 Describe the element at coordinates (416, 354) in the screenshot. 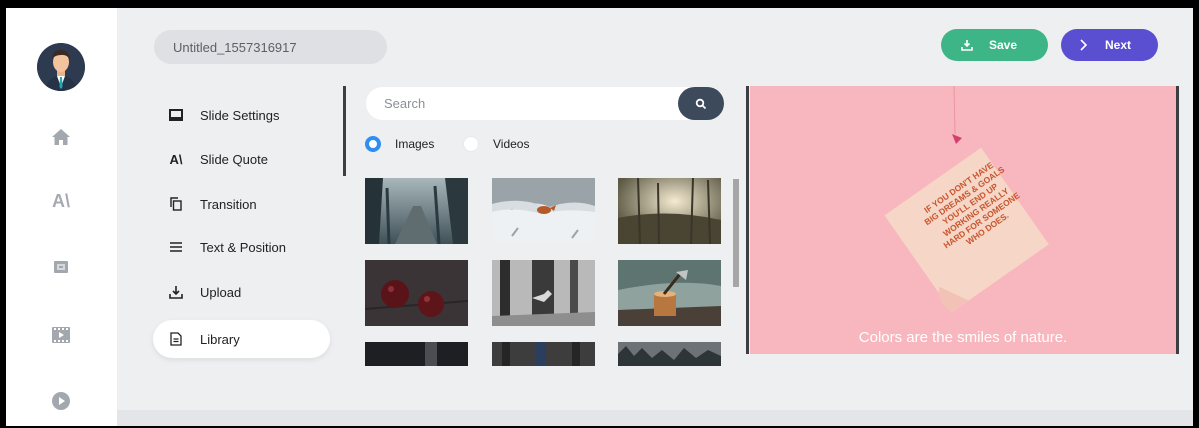

I see `library-image-dark-silhouette` at that location.